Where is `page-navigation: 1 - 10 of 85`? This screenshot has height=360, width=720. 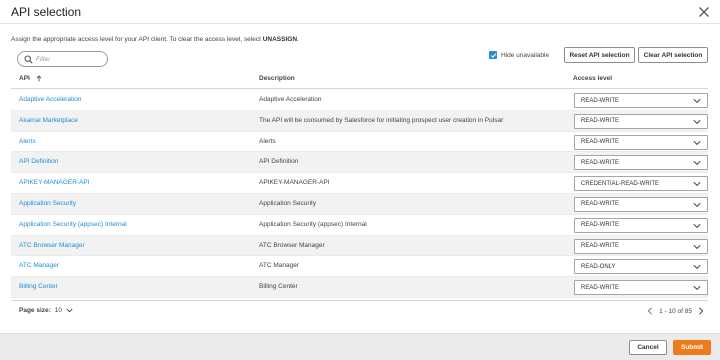 page-navigation: 1 - 10 of 85 is located at coordinates (675, 311).